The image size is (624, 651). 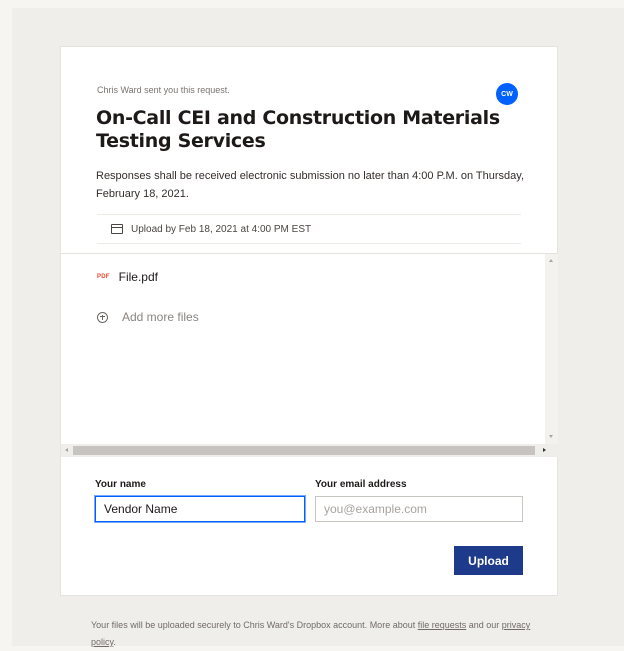 What do you see at coordinates (160, 317) in the screenshot?
I see `add-more-files-label: Add more files` at bounding box center [160, 317].